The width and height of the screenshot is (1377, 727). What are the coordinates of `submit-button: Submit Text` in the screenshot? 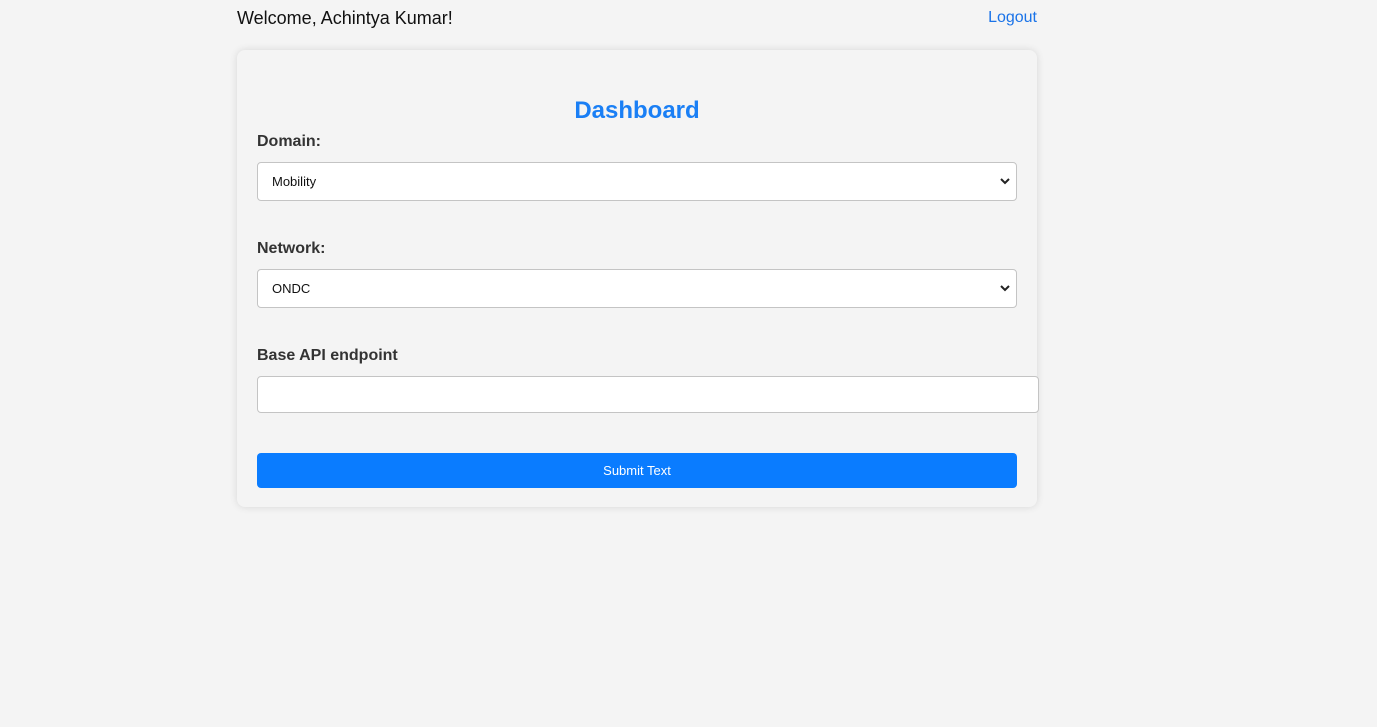 It's located at (637, 470).